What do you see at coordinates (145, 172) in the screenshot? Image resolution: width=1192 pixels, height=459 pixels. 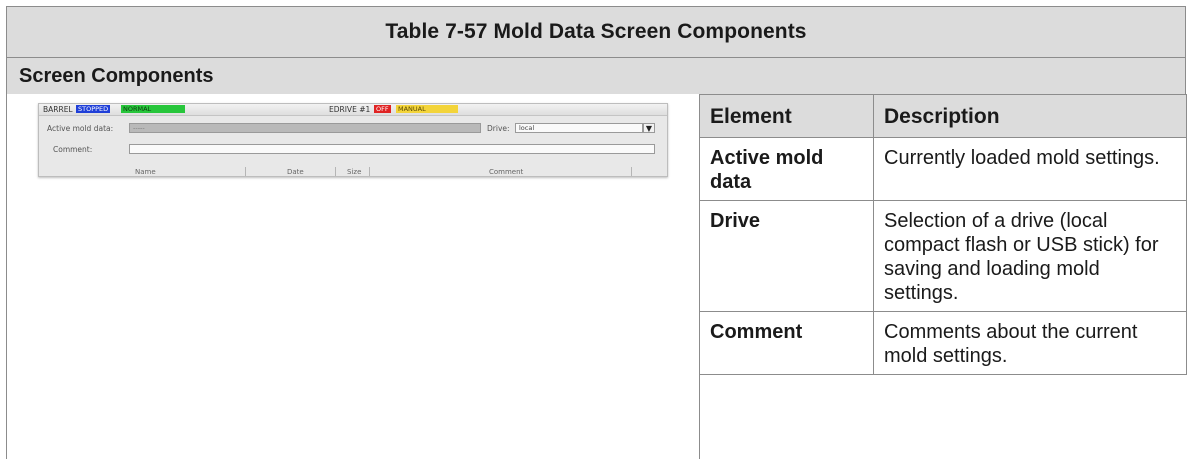 I see `column-header-name: Name` at bounding box center [145, 172].